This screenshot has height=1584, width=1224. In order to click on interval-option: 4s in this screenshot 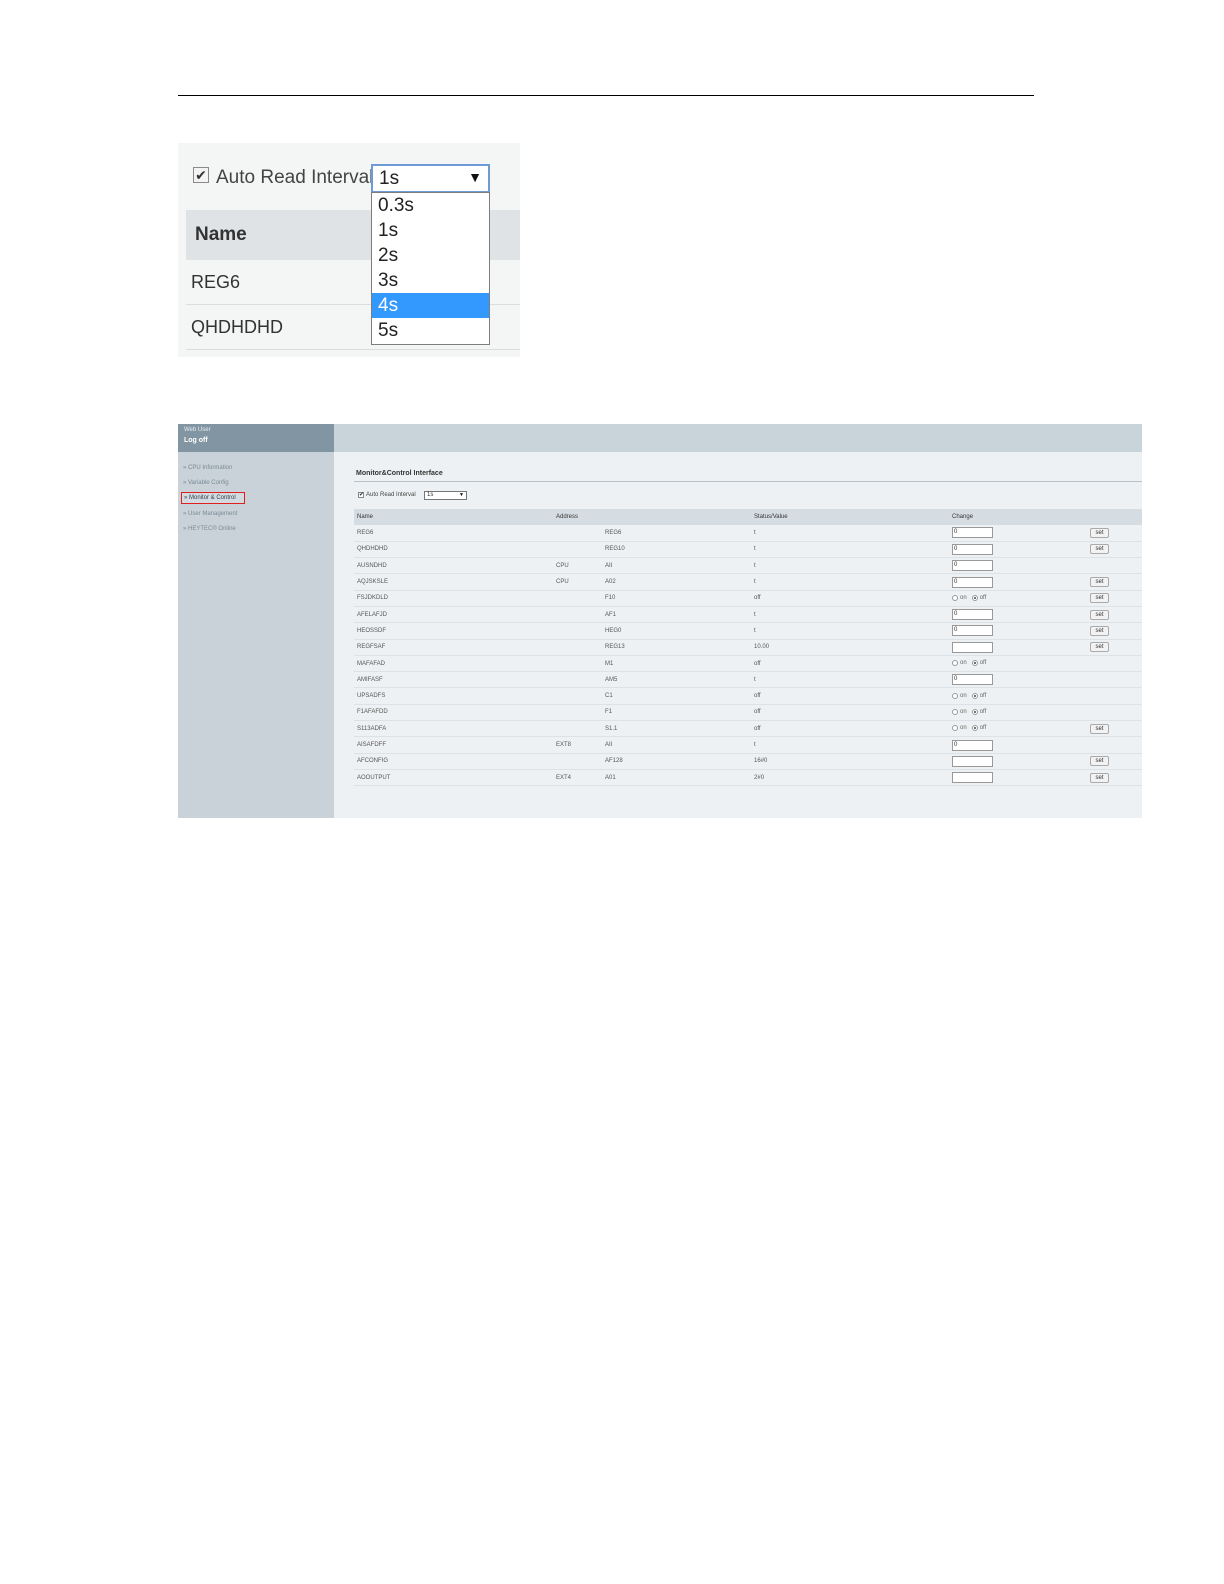, I will do `click(430, 305)`.